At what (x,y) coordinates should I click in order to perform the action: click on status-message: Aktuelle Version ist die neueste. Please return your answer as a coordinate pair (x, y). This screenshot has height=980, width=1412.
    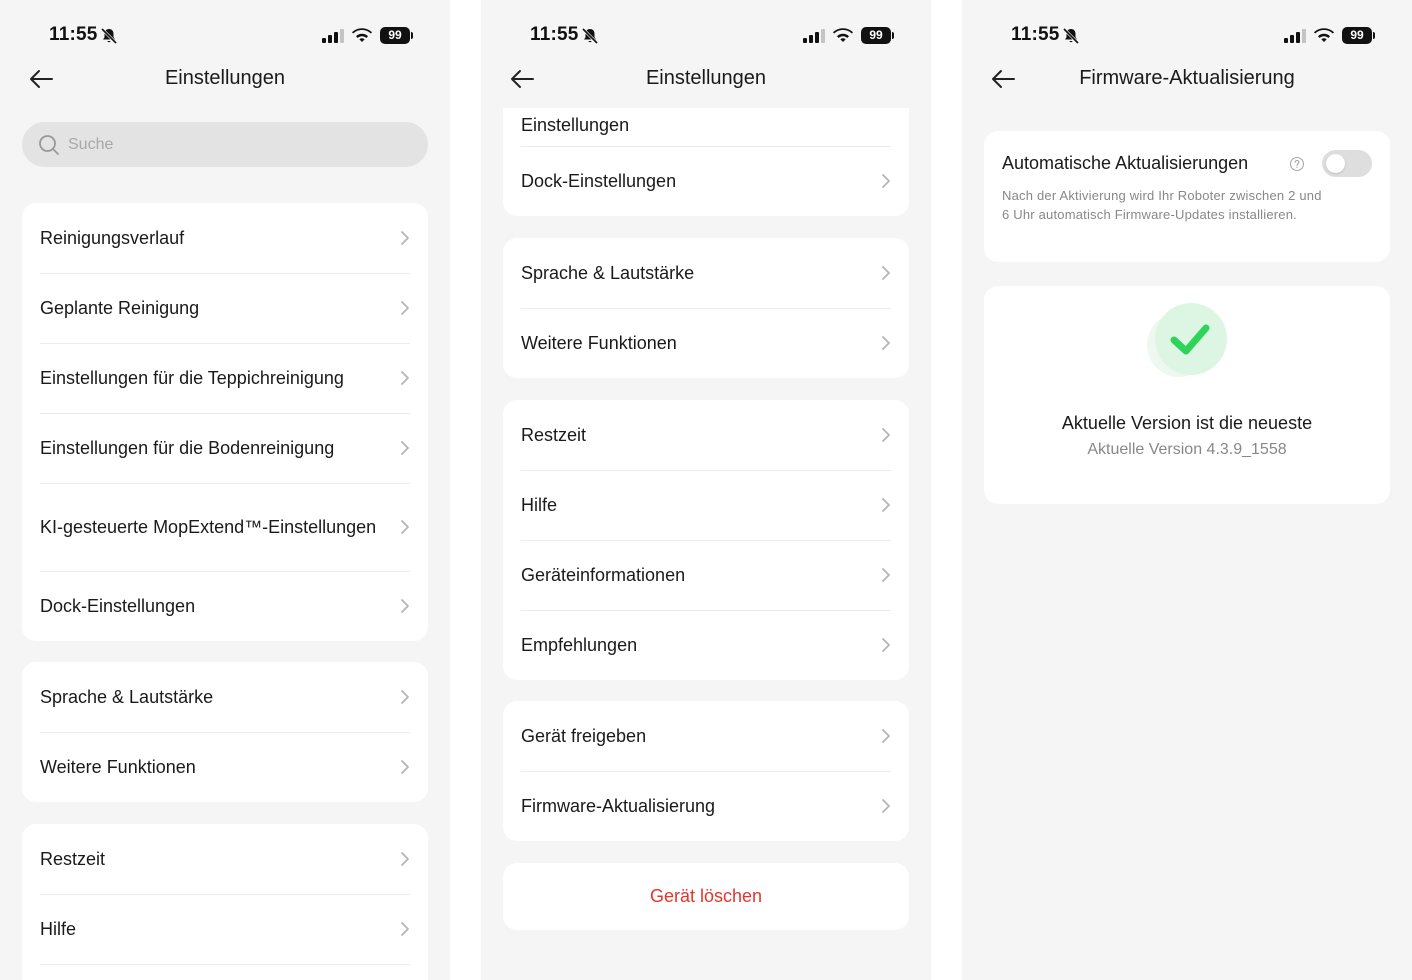
    Looking at the image, I should click on (1187, 423).